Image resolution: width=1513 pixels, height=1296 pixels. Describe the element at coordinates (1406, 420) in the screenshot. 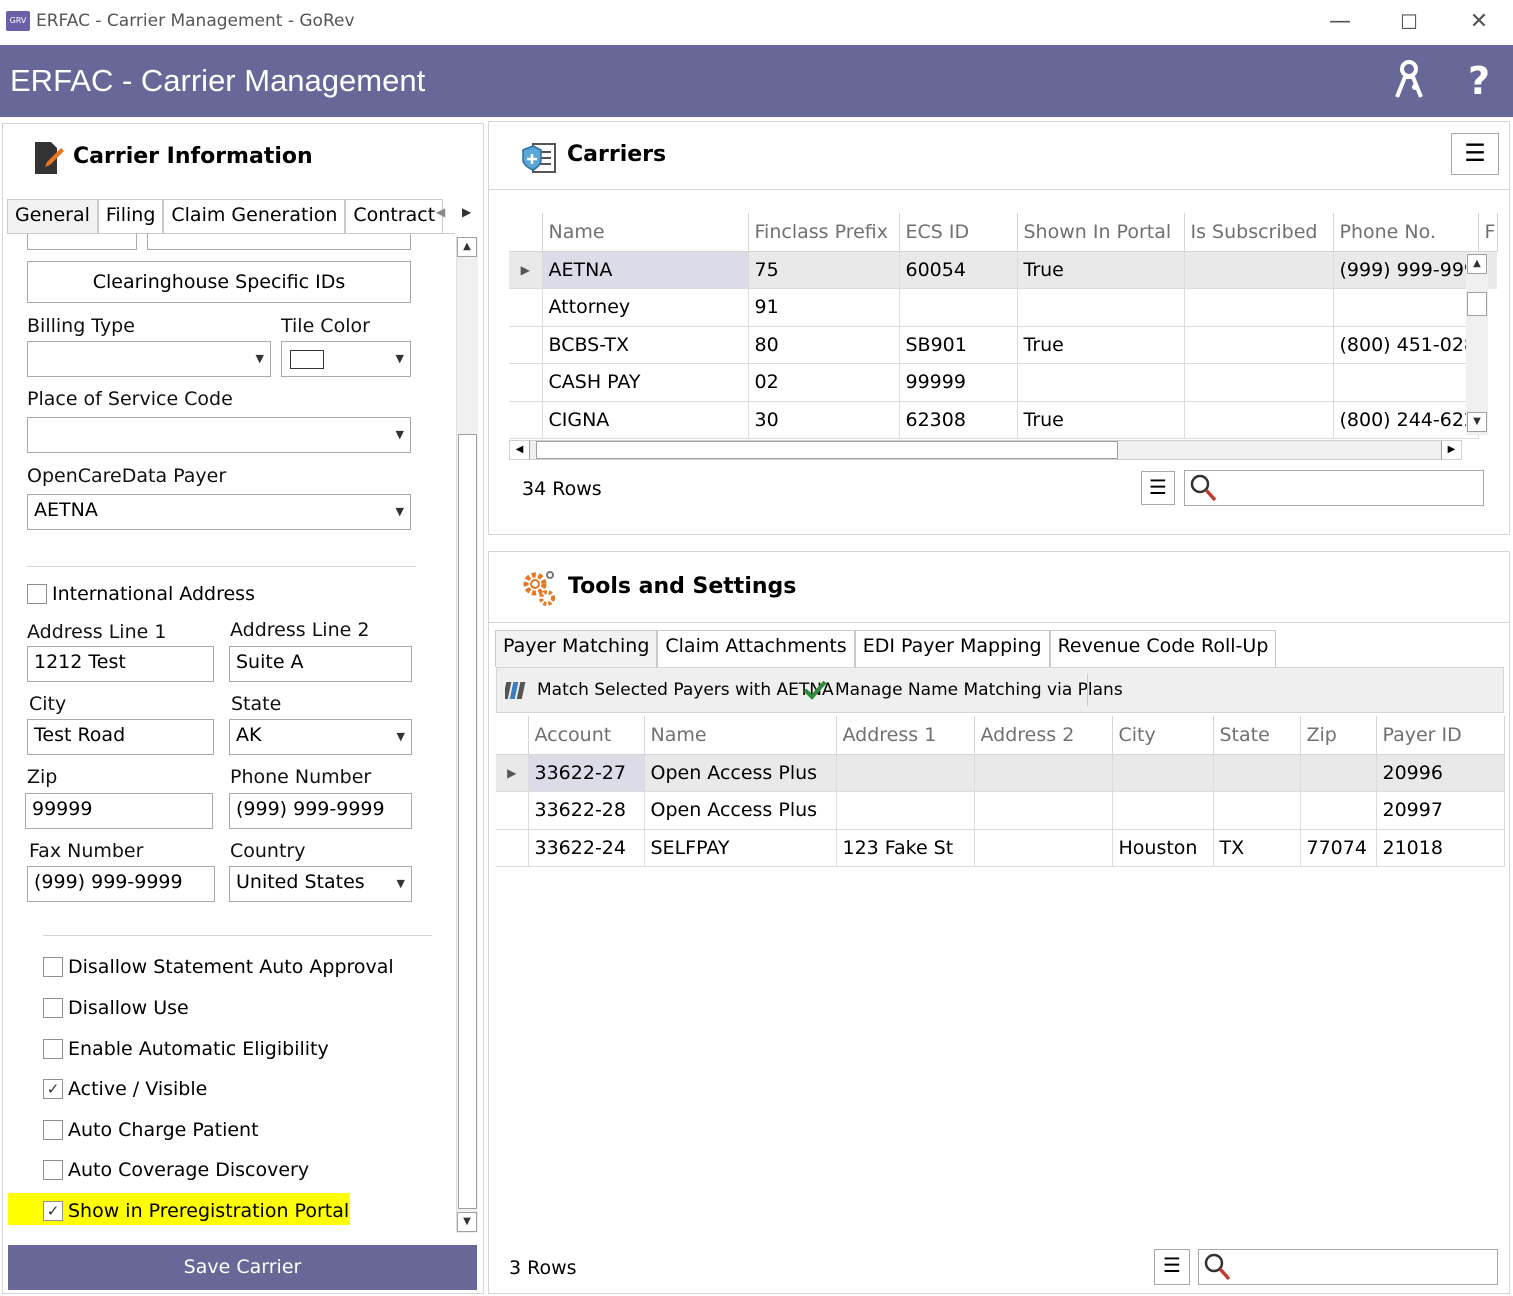

I see `table-cell: (800) 244-6224` at that location.